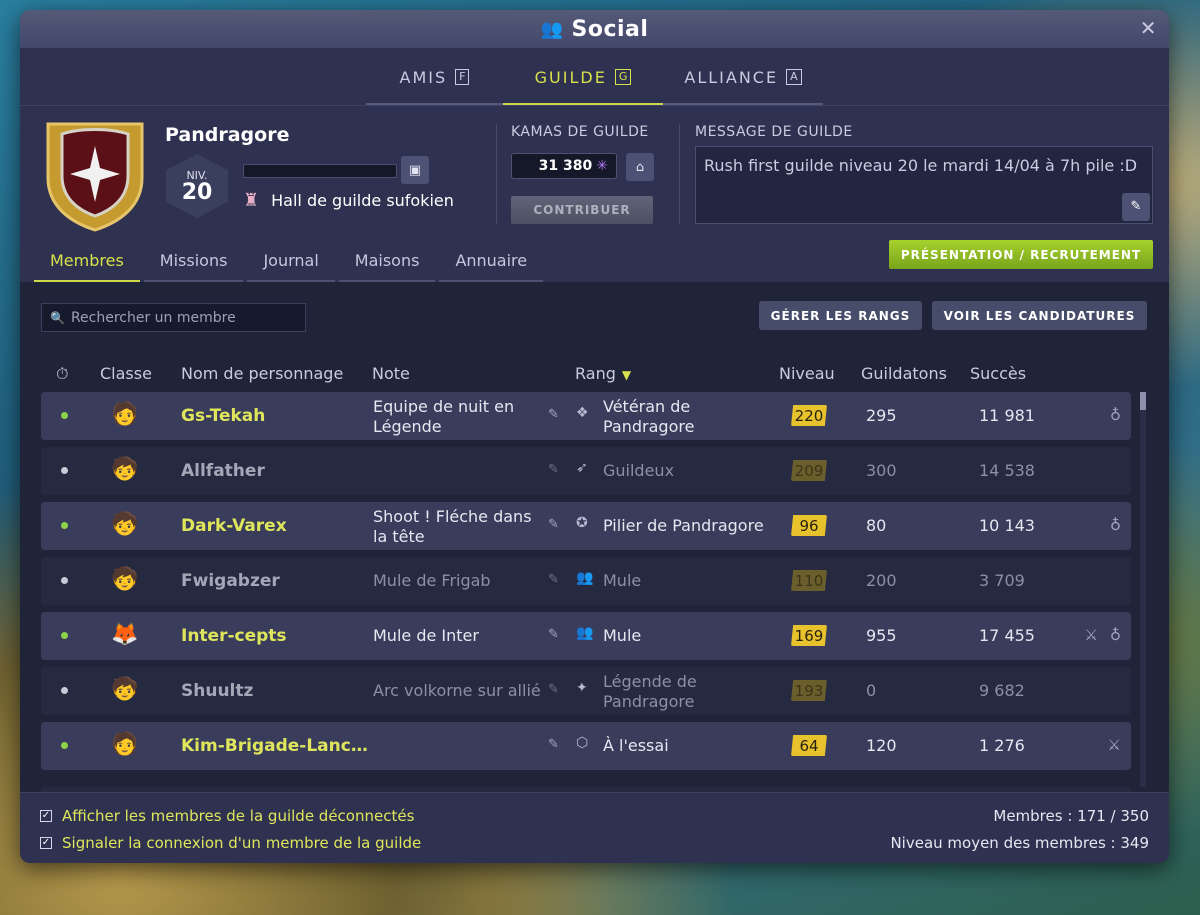 The image size is (1200, 915). I want to click on level-badge: 169, so click(809, 635).